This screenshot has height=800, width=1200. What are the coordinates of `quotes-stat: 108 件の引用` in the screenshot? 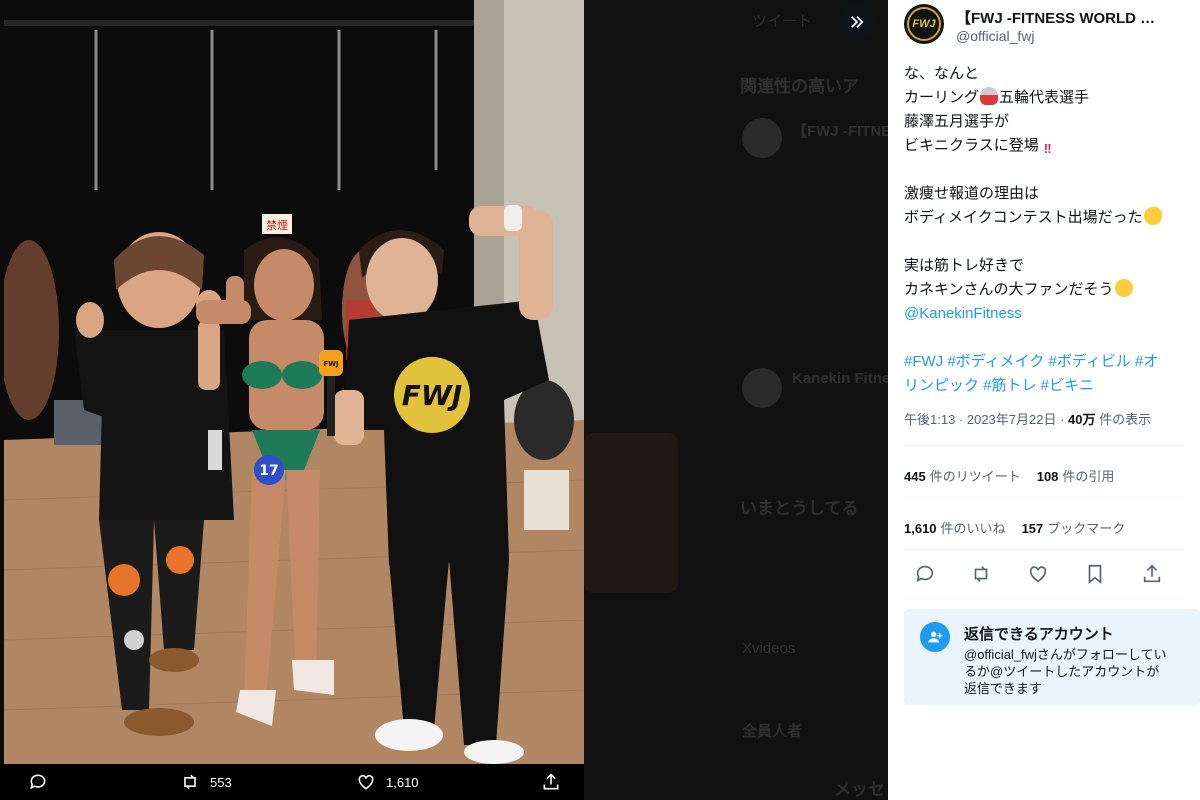 It's located at (1076, 476).